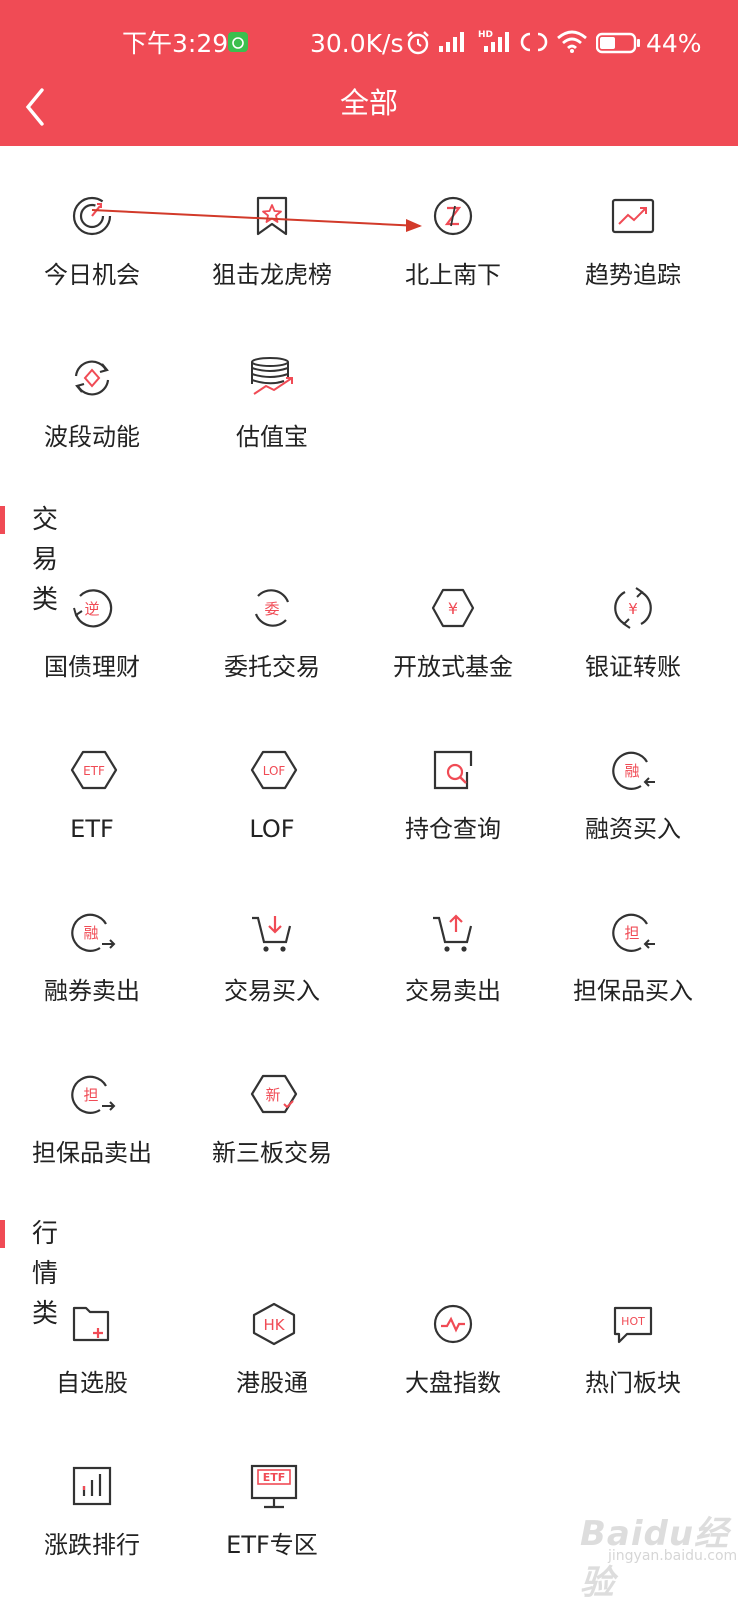  What do you see at coordinates (272, 932) in the screenshot?
I see `cart-down-icon` at bounding box center [272, 932].